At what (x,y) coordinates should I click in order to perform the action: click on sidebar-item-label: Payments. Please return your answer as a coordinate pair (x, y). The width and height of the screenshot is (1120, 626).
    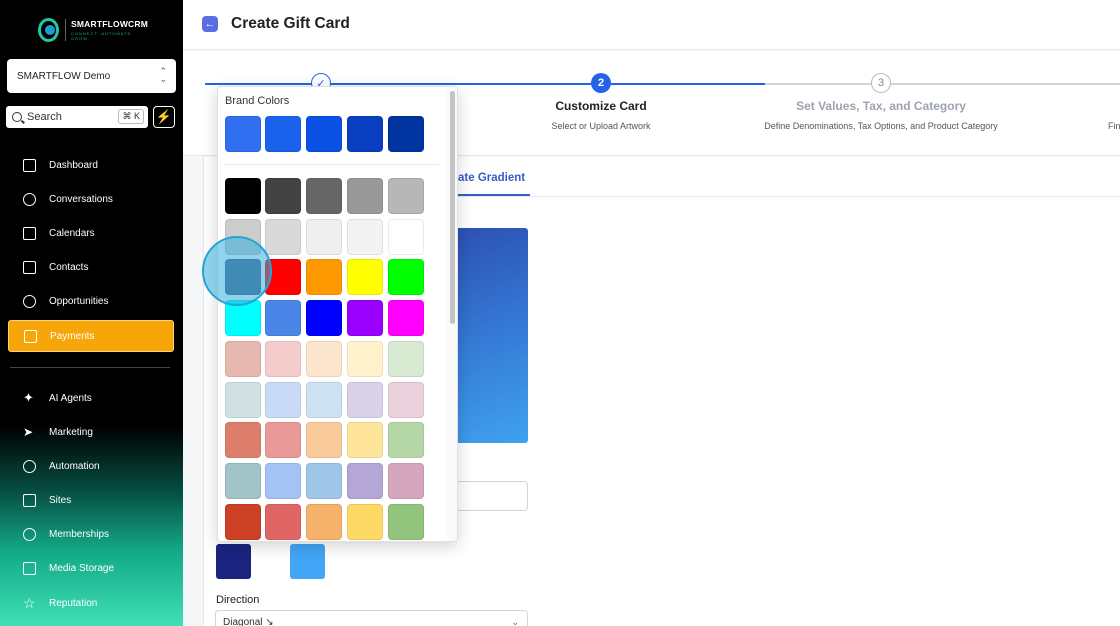
    Looking at the image, I should click on (72, 336).